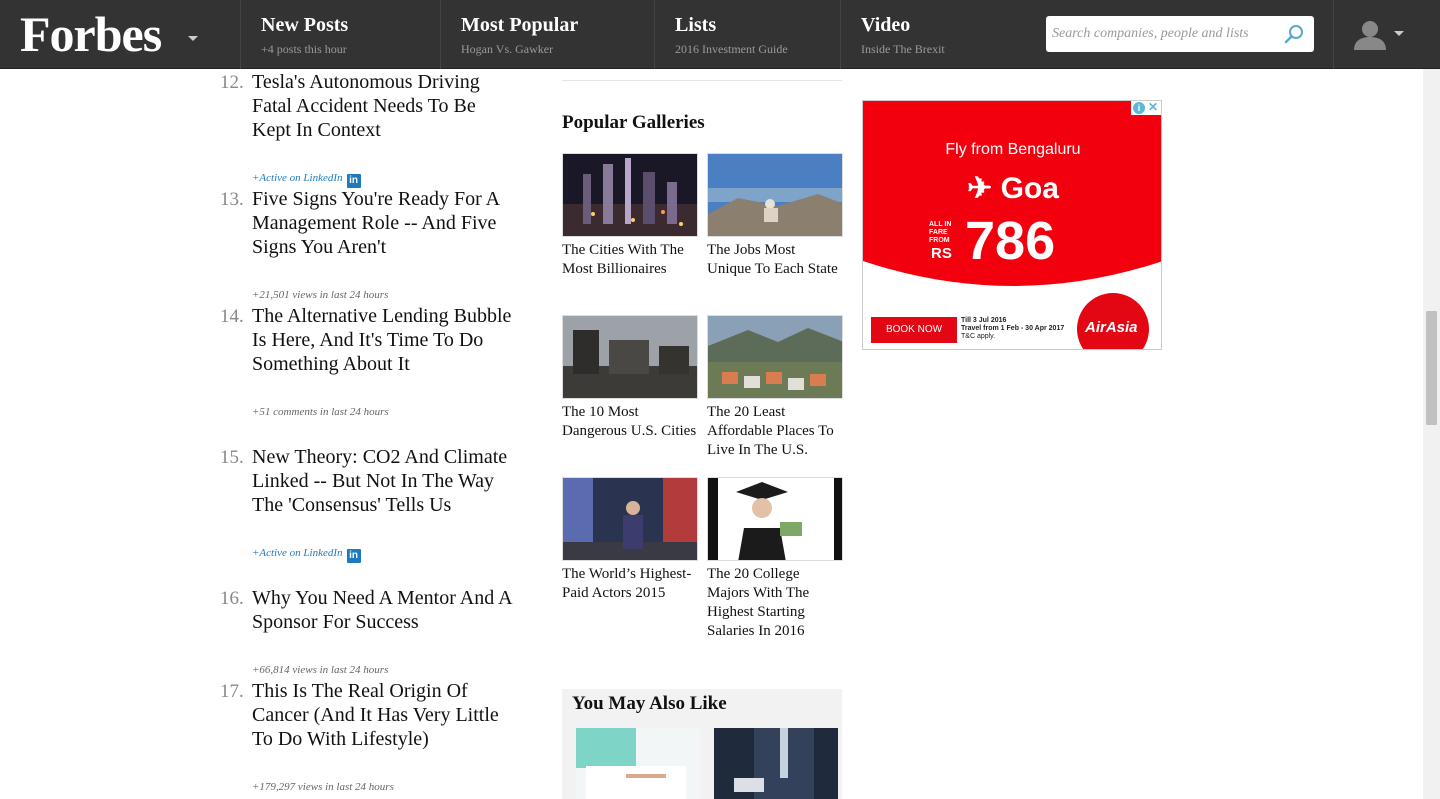 The width and height of the screenshot is (1440, 799). I want to click on nav-new-posts: New Posts +4 posts this hour, so click(340, 34).